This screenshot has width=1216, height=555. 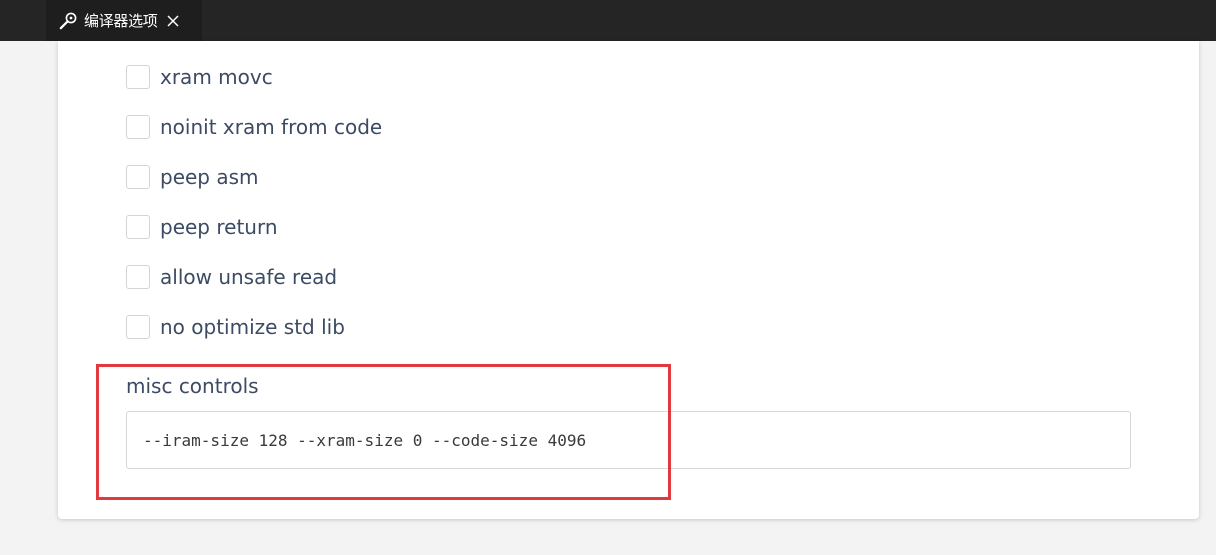 I want to click on checkbox-xram-movc, so click(x=138, y=77).